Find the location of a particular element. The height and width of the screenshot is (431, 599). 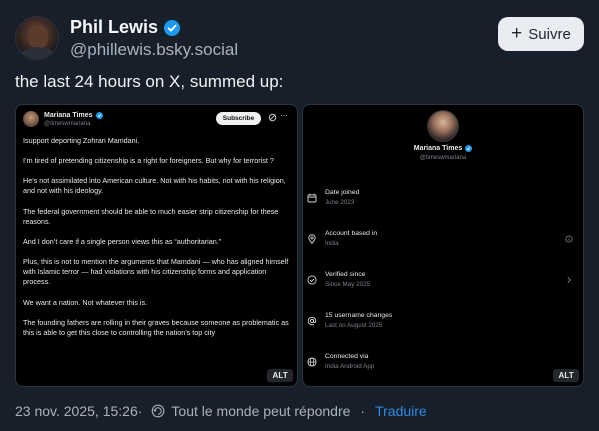

info-subtitle: Last on August 2025 is located at coordinates (354, 325).